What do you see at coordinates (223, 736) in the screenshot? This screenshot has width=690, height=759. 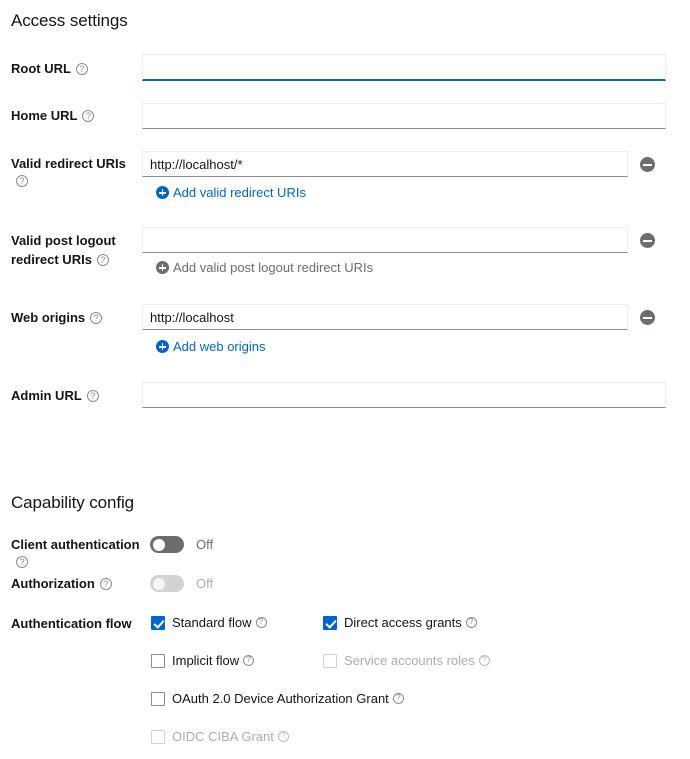 I see `checkbox-label: OIDC CIBA Grant` at bounding box center [223, 736].